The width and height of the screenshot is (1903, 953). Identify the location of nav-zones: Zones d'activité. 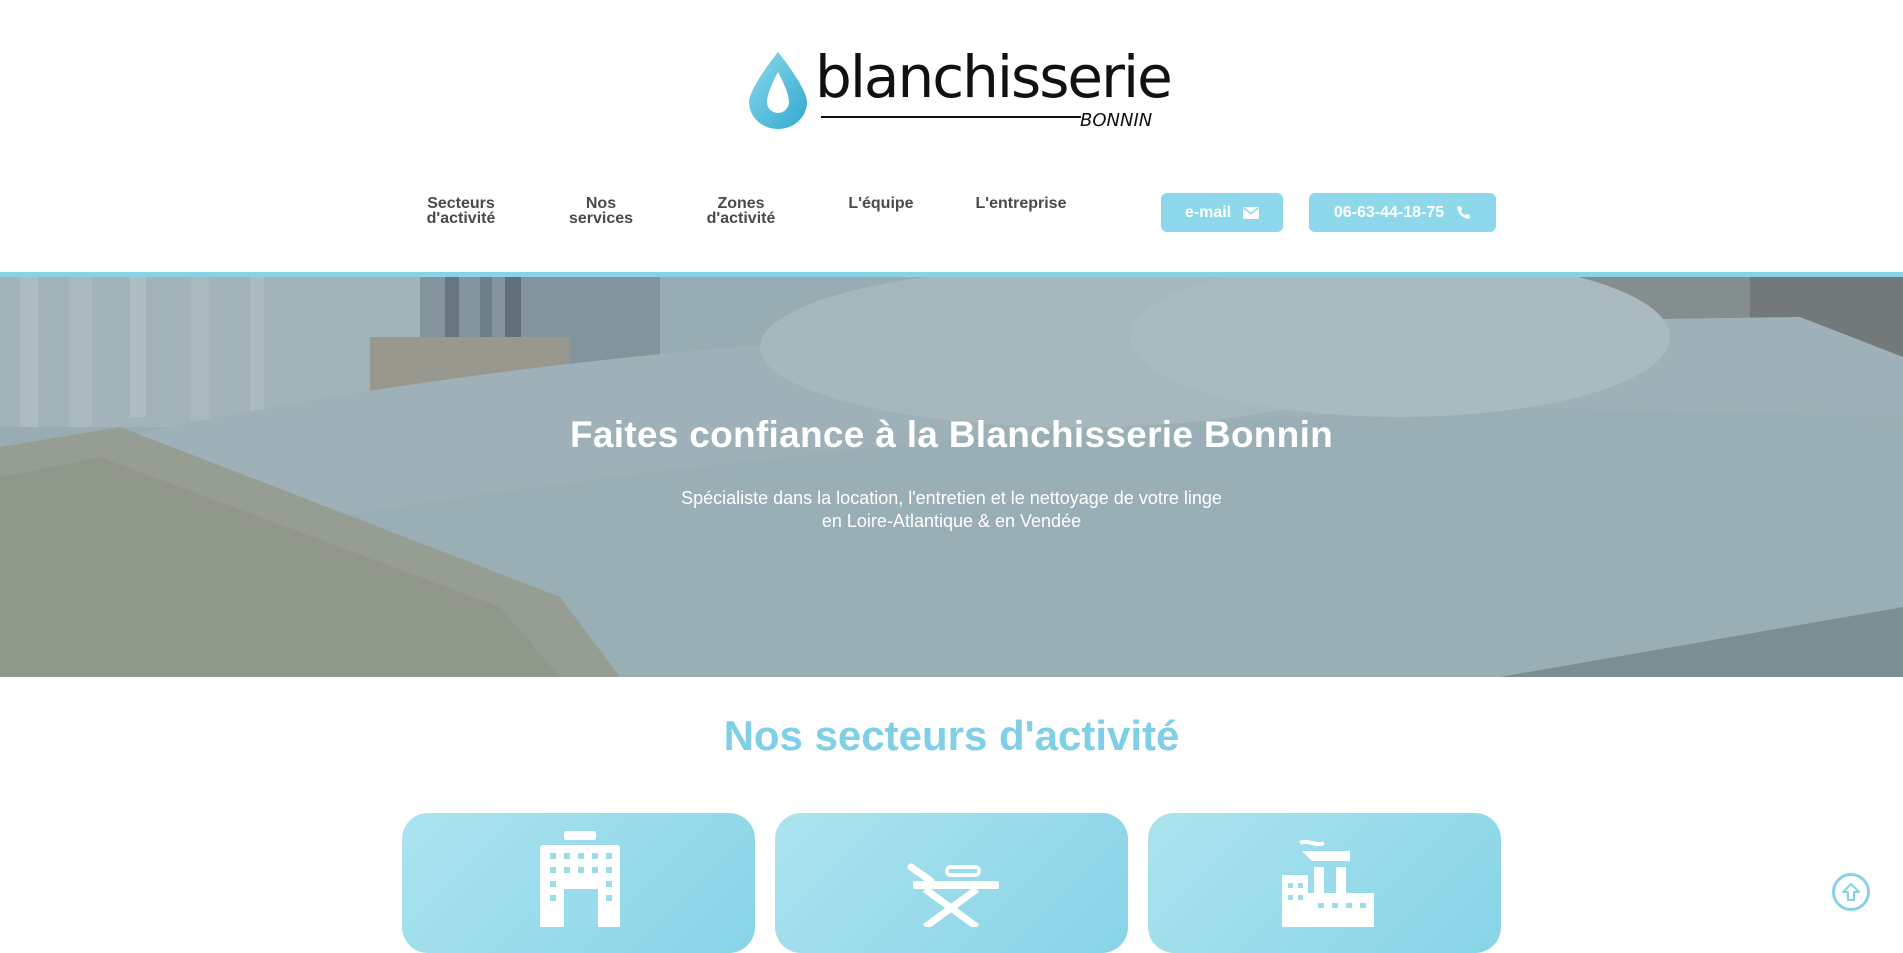
(741, 211).